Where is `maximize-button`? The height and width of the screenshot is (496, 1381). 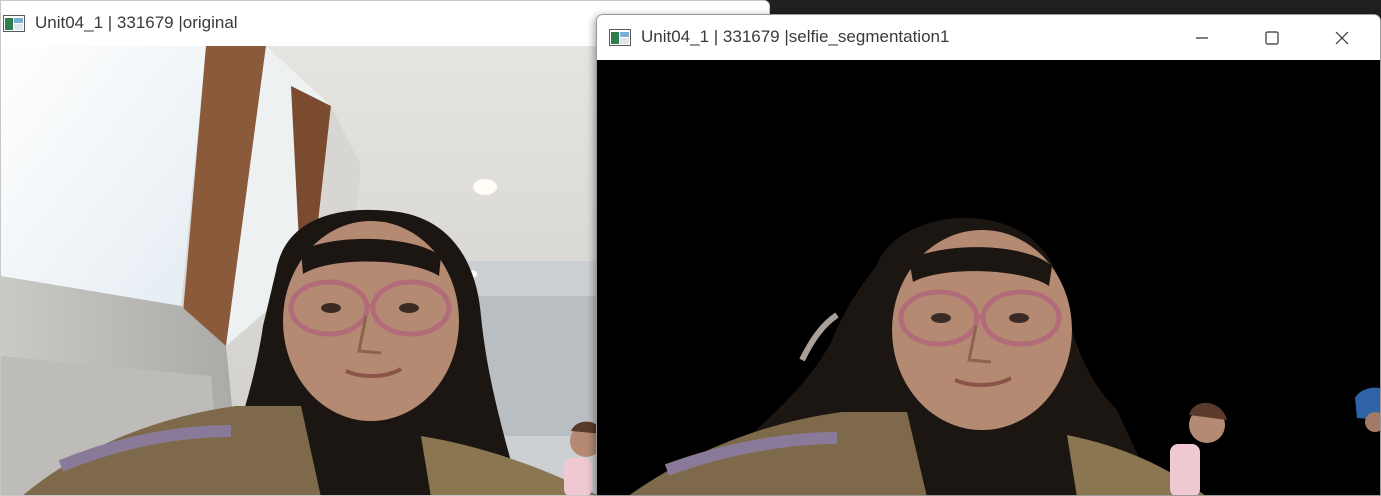
maximize-button is located at coordinates (1272, 37).